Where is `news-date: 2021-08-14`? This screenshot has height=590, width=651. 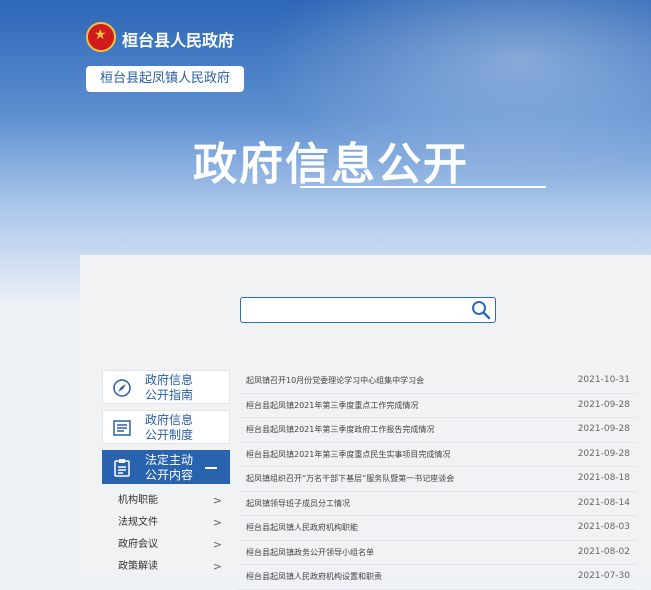
news-date: 2021-08-14 is located at coordinates (603, 502).